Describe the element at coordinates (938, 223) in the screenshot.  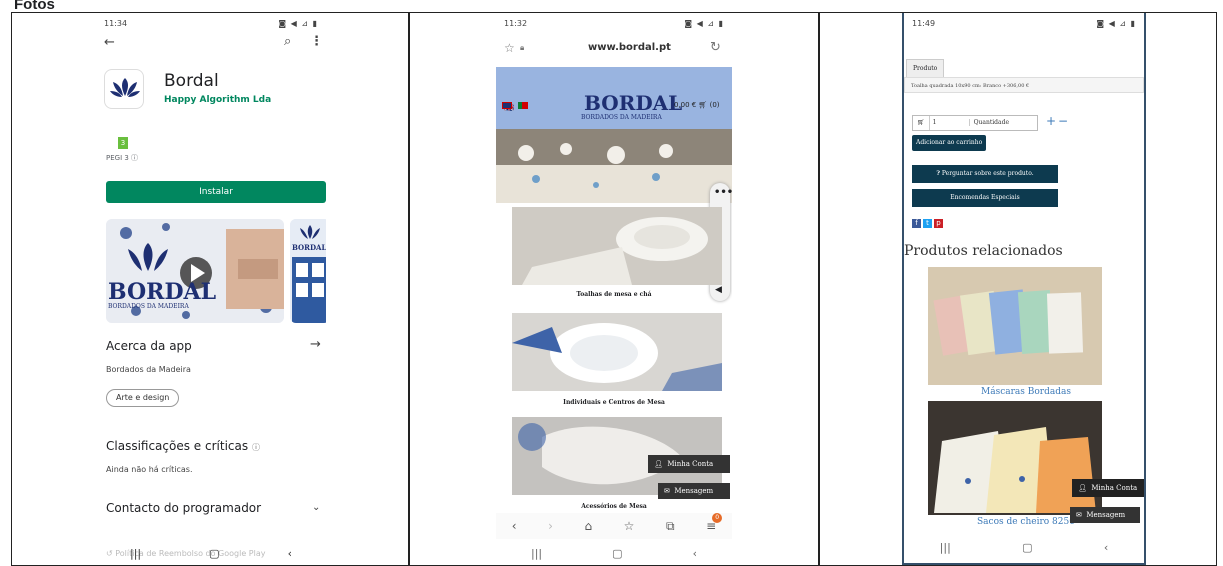
I see `pinterest-icon: p` at that location.